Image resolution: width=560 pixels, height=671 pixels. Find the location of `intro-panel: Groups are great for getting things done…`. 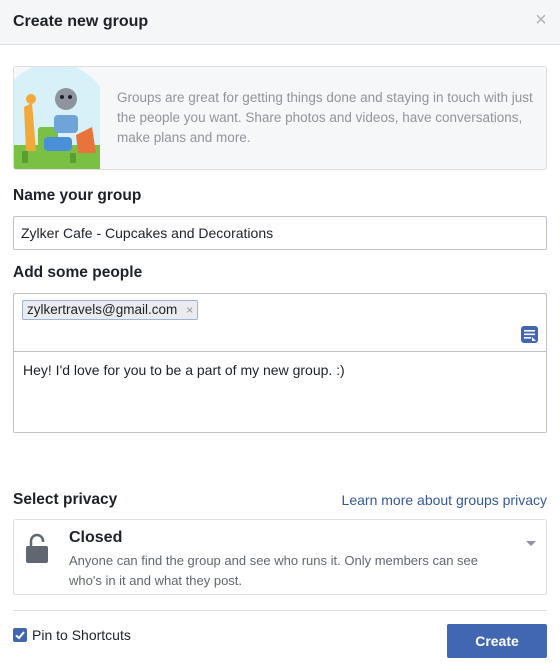

intro-panel: Groups are great for getting things done… is located at coordinates (280, 118).